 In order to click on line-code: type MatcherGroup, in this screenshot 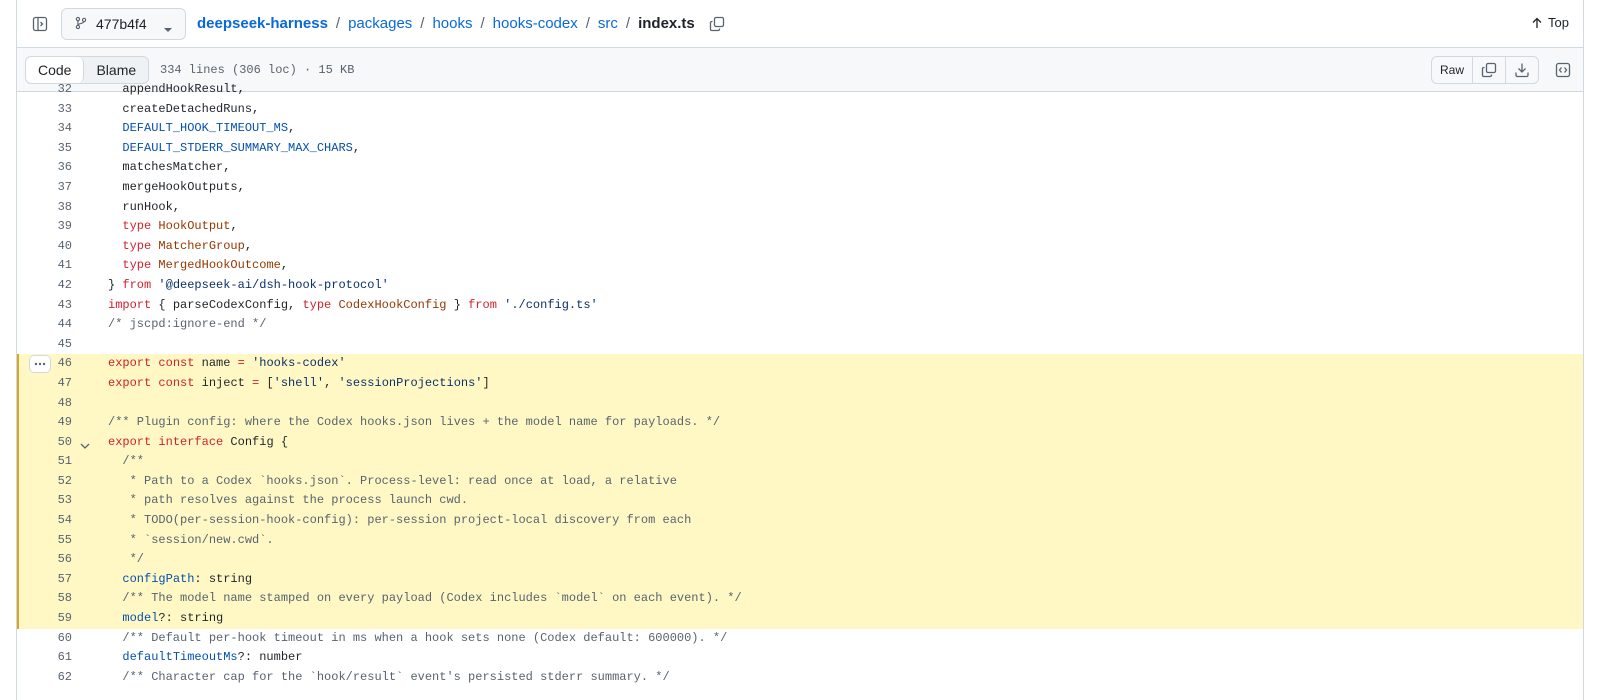, I will do `click(180, 247)`.